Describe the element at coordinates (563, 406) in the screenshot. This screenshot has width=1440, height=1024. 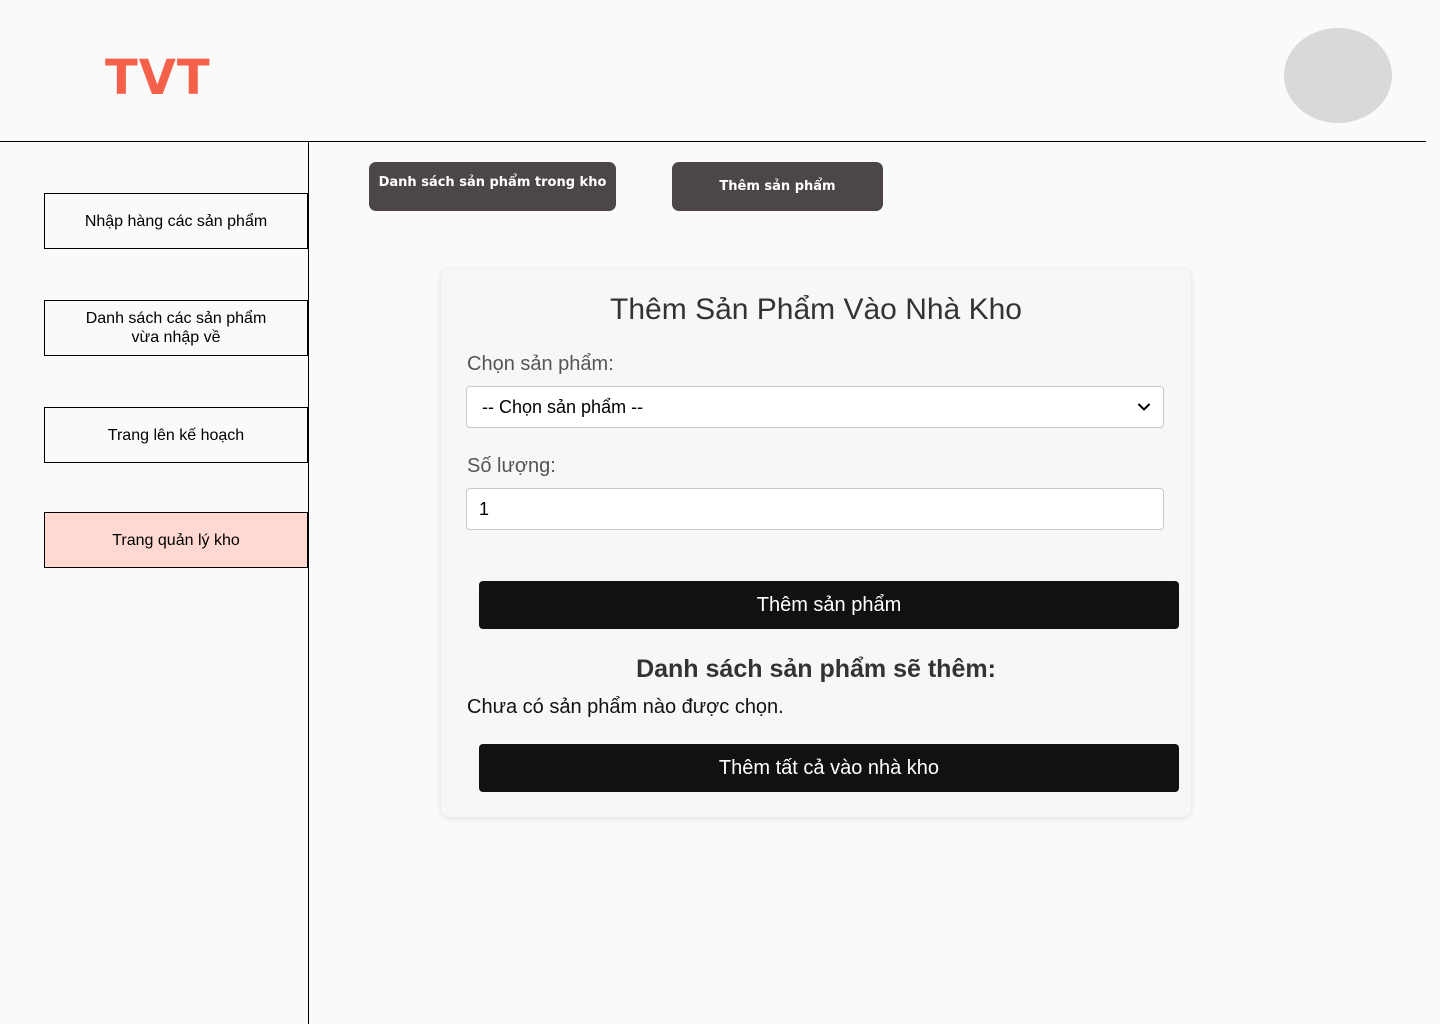
I see `product-select-value: -- Chọn sản phẩm --` at that location.